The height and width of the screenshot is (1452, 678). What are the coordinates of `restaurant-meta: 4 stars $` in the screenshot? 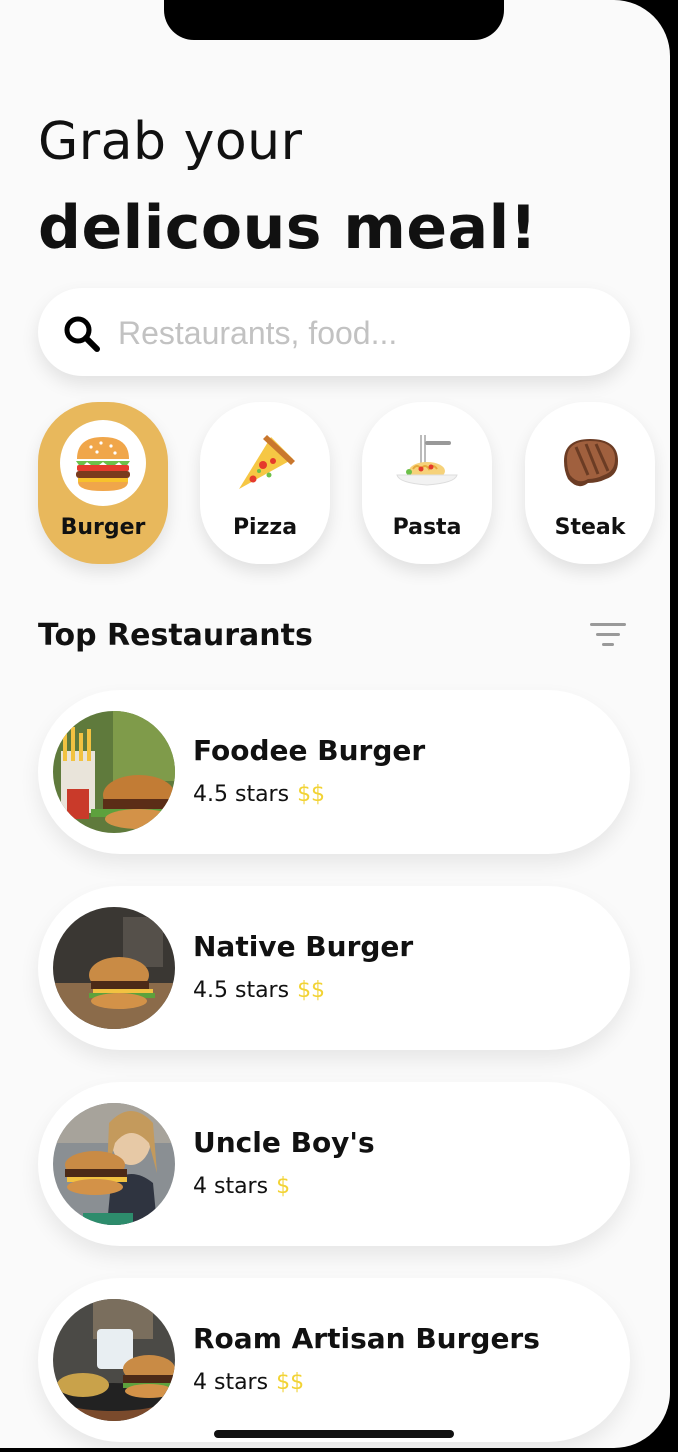 It's located at (241, 1186).